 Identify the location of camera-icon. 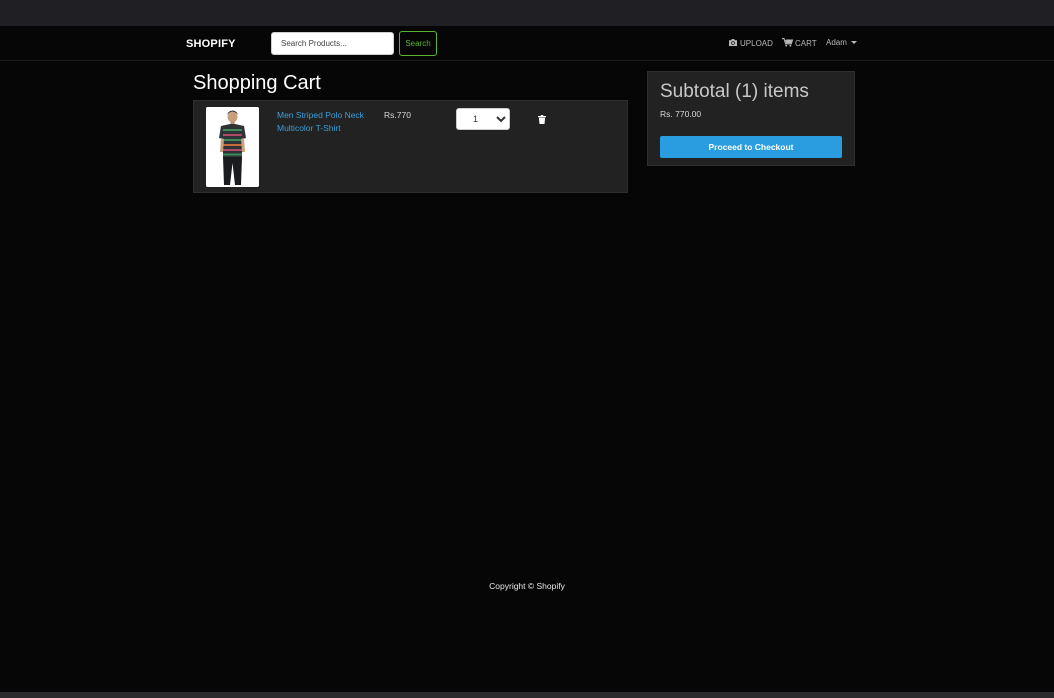
(733, 43).